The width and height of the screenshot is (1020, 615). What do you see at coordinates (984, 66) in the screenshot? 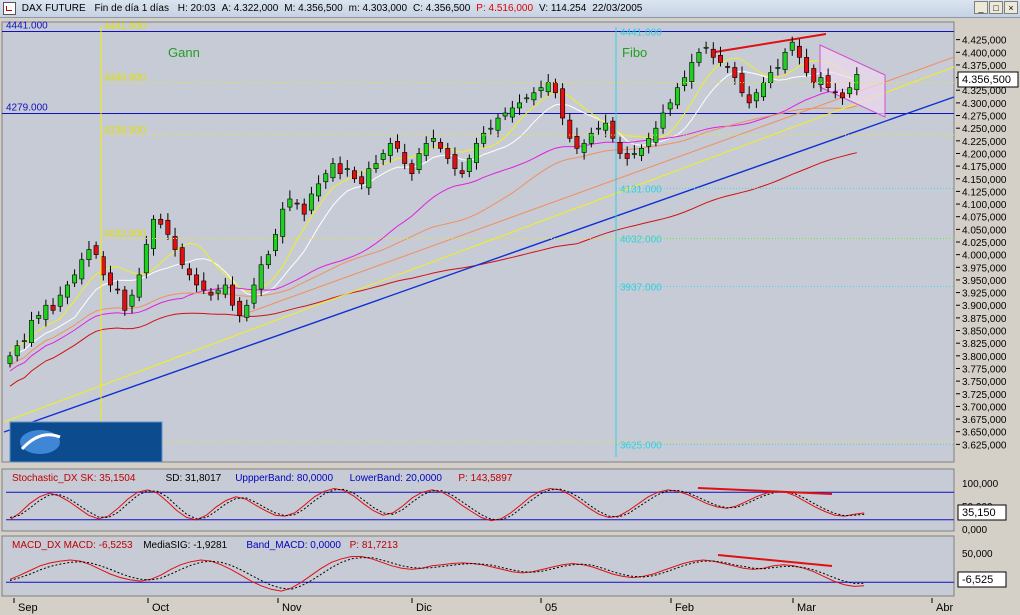
I see `price-tick-label-2: 4.375,000` at bounding box center [984, 66].